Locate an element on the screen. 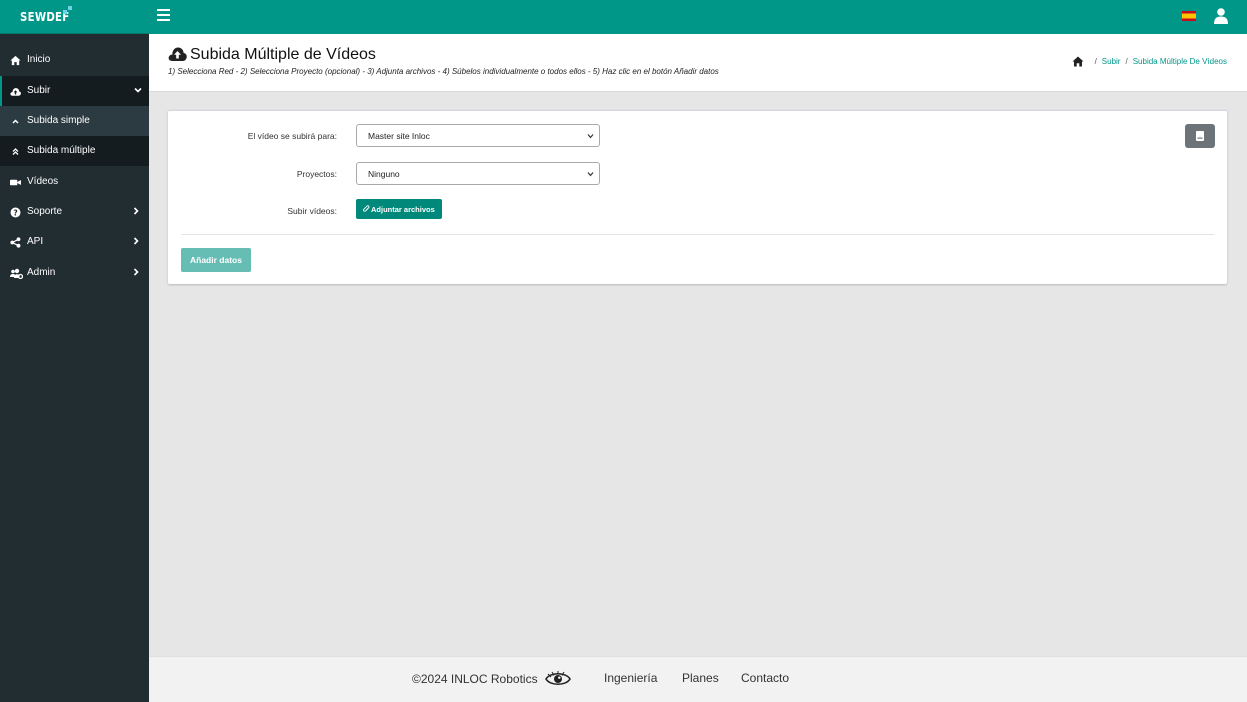 The height and width of the screenshot is (702, 1247). sidebar-item-label: Inicio is located at coordinates (39, 59).